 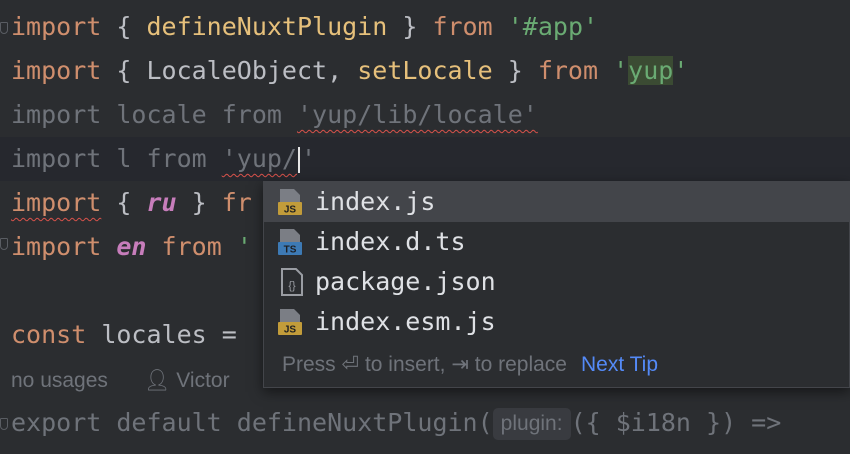 I want to click on completion-label: package.json, so click(x=405, y=281).